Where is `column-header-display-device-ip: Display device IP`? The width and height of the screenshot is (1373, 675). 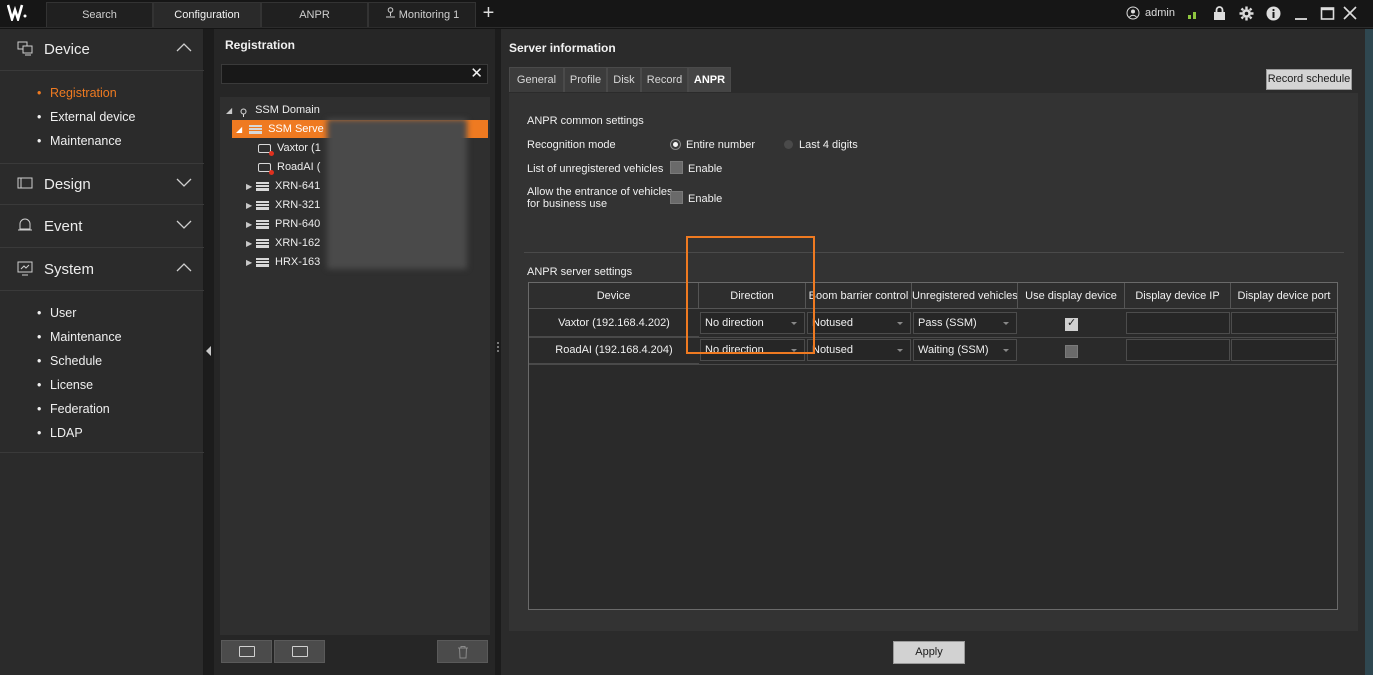
column-header-display-device-ip: Display device IP is located at coordinates (1178, 296).